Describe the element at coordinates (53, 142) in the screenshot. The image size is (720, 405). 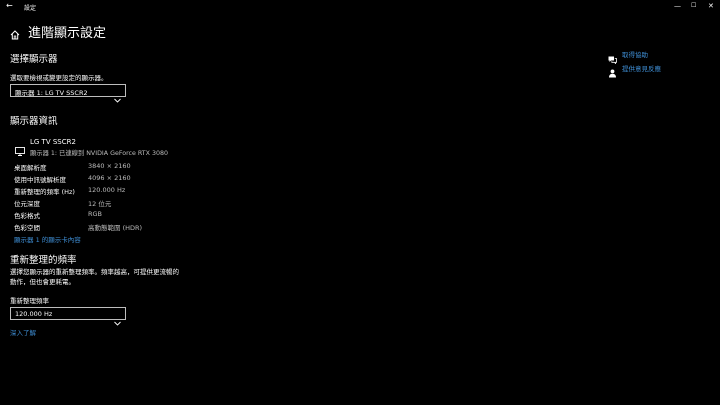
I see `monitor-name: LG TV SSCR2` at that location.